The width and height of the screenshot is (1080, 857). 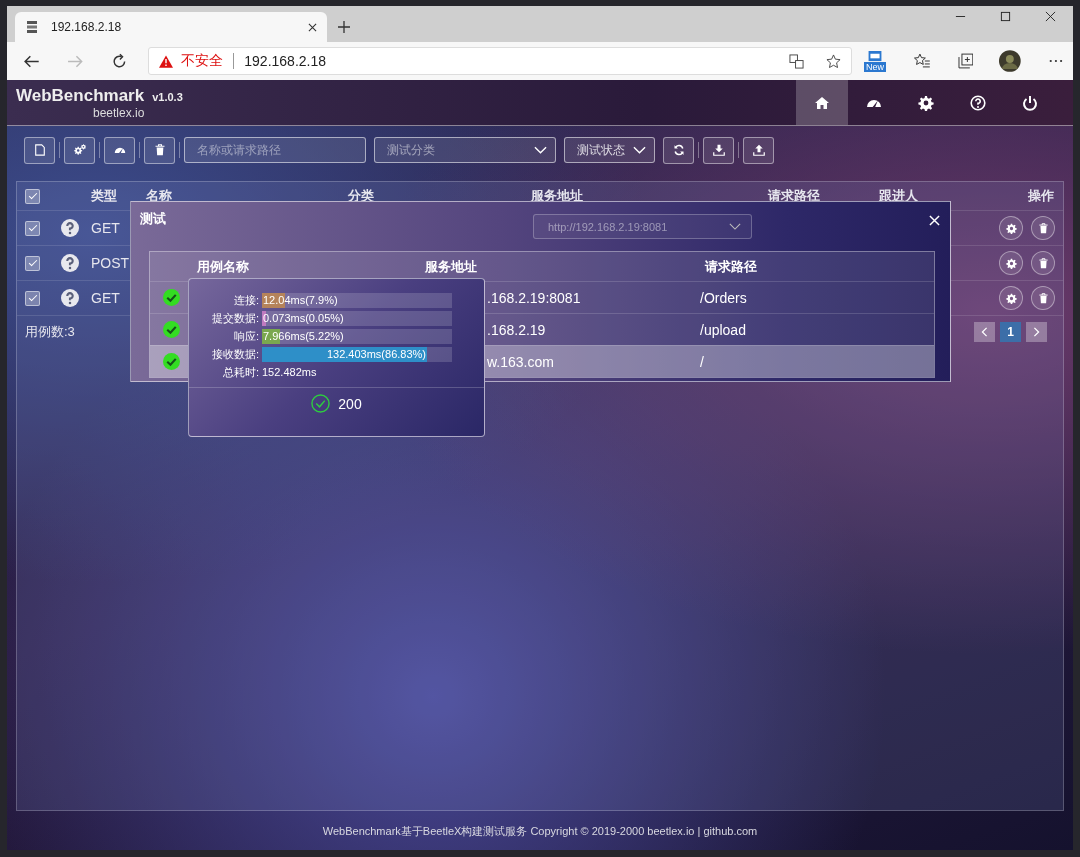 What do you see at coordinates (275, 150) in the screenshot?
I see `search-field: 名称或请求路径` at bounding box center [275, 150].